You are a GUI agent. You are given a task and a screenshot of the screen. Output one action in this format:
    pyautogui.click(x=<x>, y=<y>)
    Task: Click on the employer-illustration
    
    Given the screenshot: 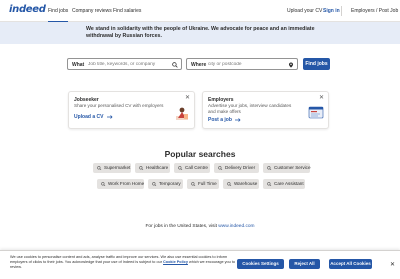 What is the action you would take?
    pyautogui.click(x=316, y=112)
    